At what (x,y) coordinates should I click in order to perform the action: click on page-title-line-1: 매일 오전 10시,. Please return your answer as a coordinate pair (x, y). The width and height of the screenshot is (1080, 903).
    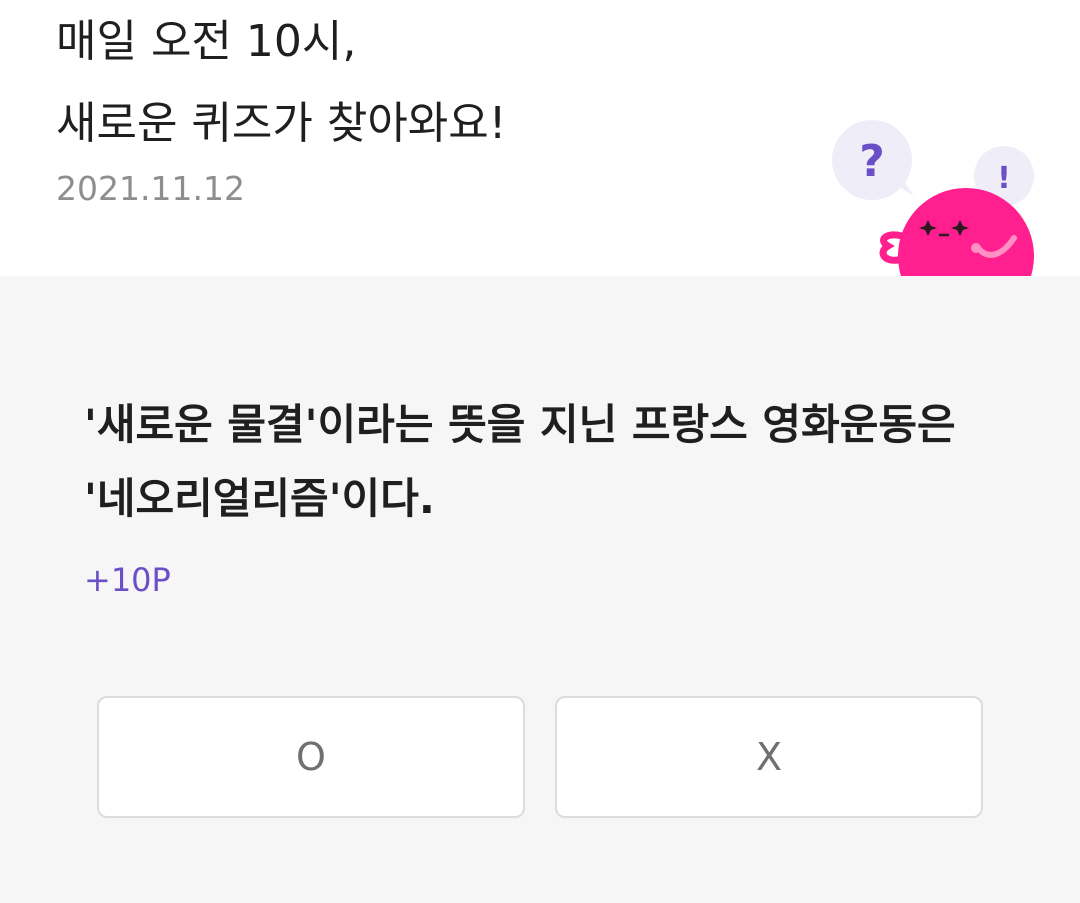
    Looking at the image, I should click on (206, 41).